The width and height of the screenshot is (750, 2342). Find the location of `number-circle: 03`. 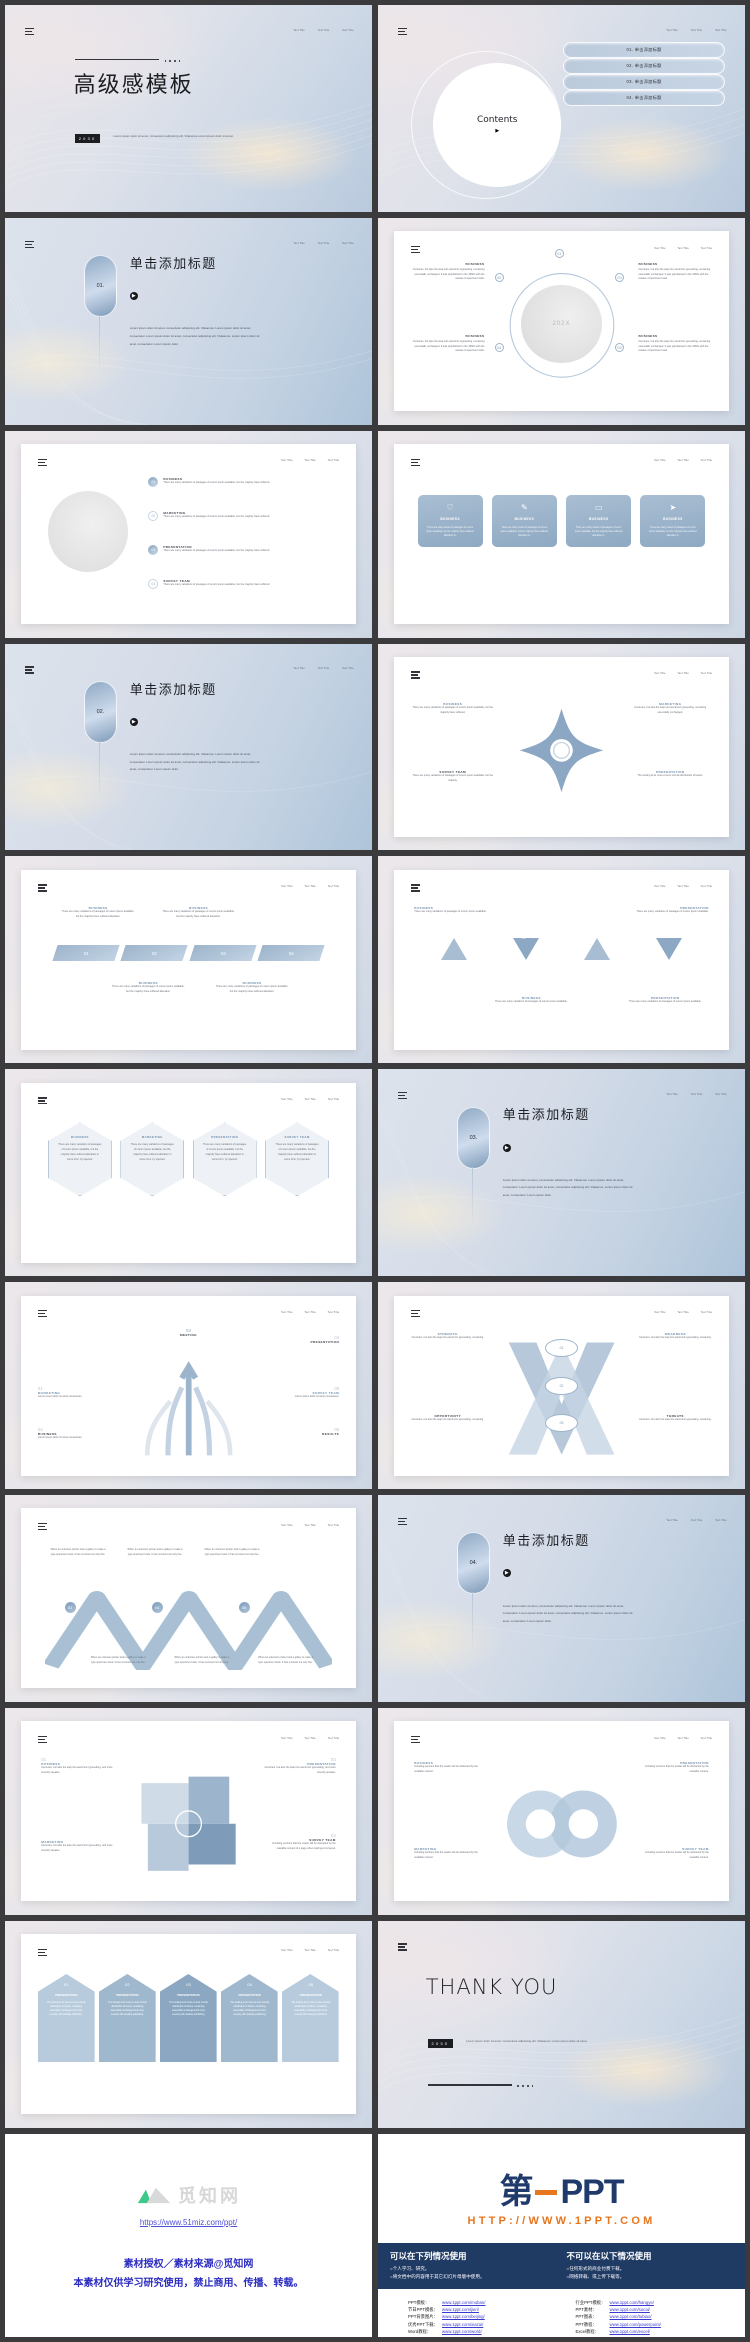

number-circle: 03 is located at coordinates (153, 549).